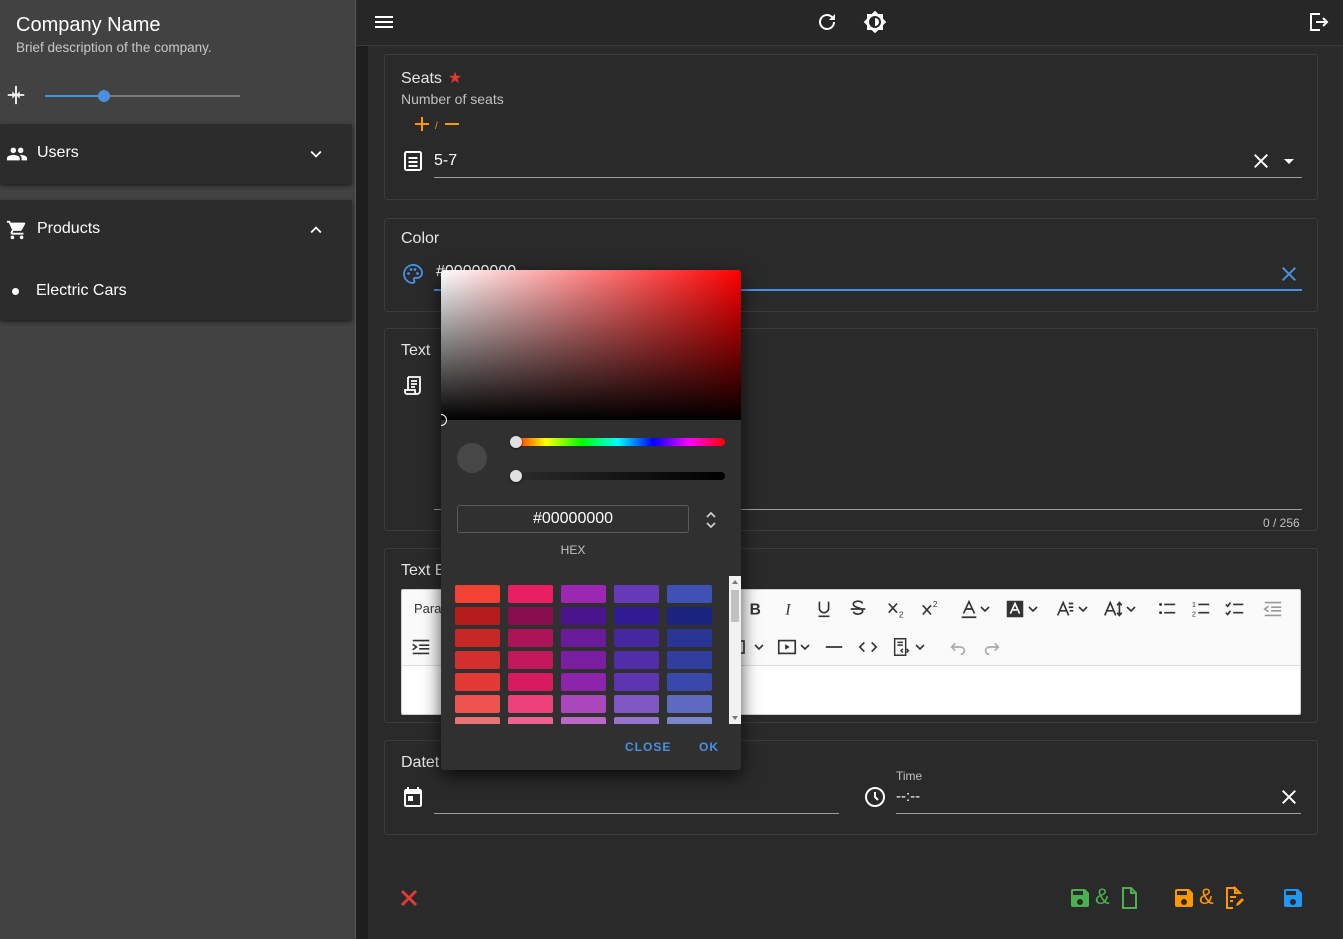 The height and width of the screenshot is (939, 1343). I want to click on time-input: --:--, so click(908, 796).